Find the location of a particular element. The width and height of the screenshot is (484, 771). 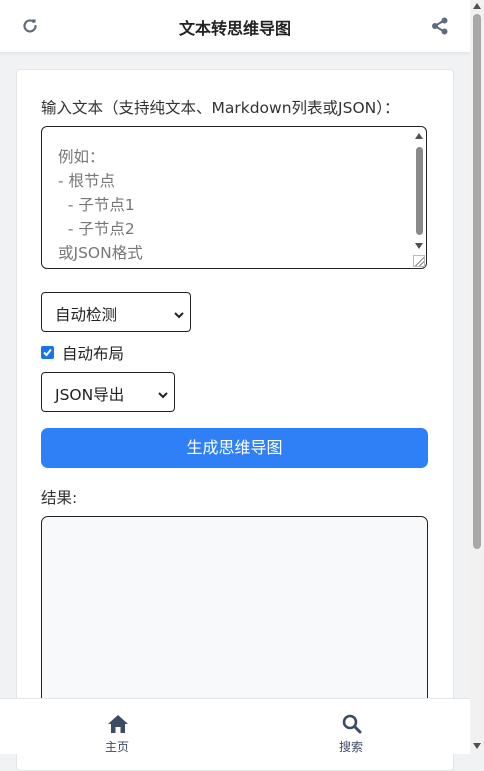

scroll-up-arrow-icon is located at coordinates (477, 6).